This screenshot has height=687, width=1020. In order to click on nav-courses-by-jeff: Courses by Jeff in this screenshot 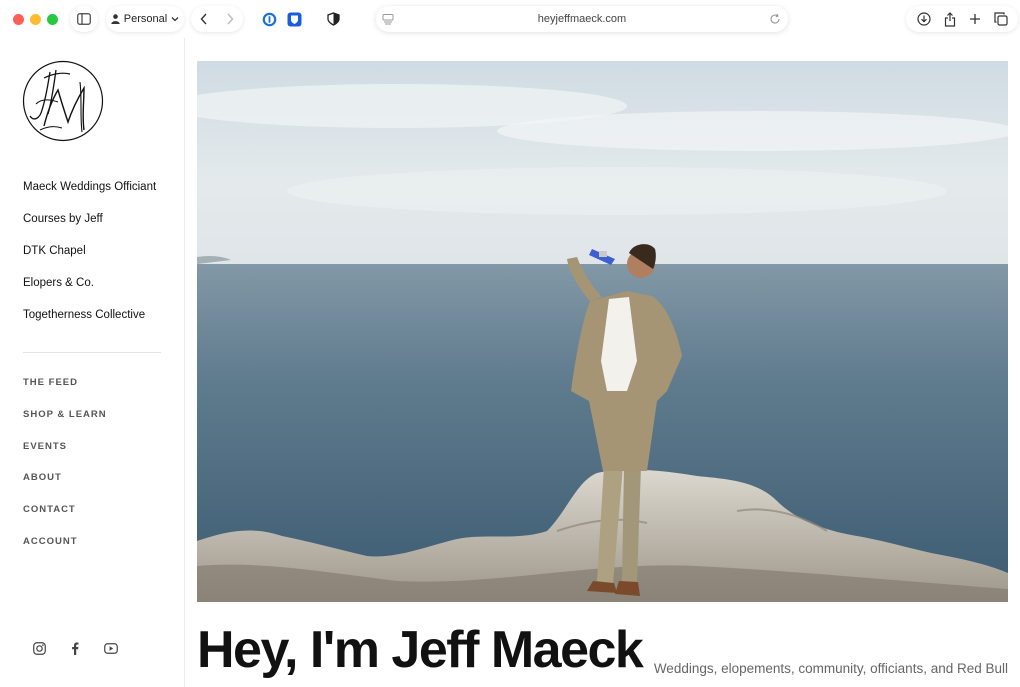, I will do `click(89, 227)`.